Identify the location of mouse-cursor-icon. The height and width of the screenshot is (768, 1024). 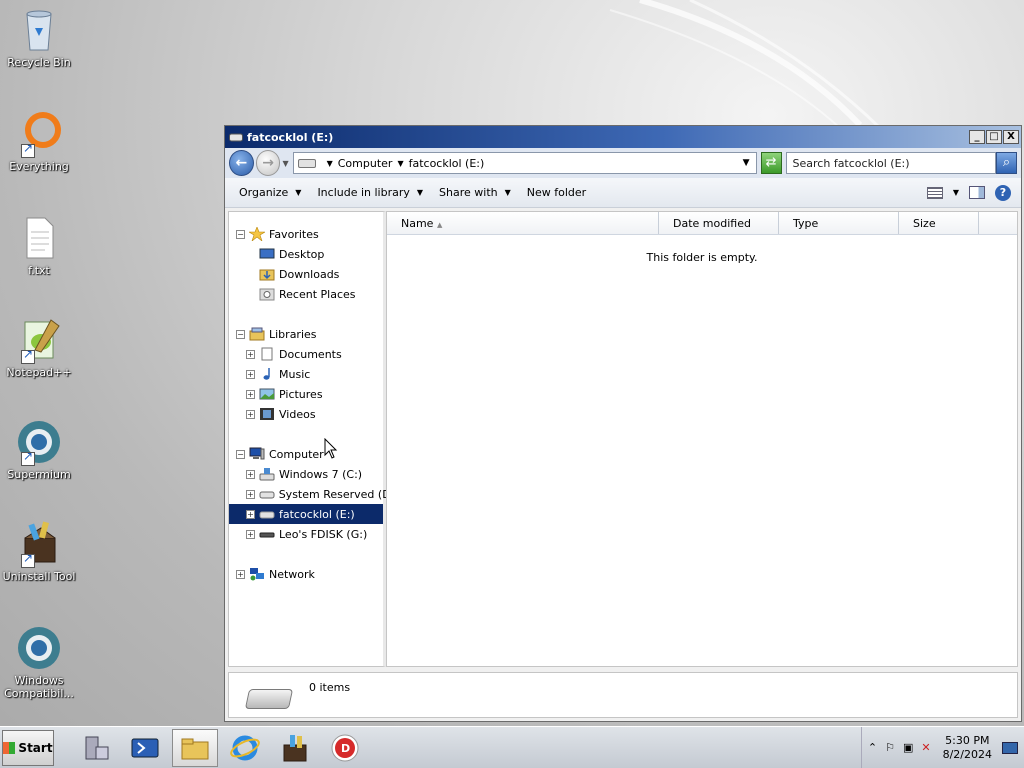
(331, 448).